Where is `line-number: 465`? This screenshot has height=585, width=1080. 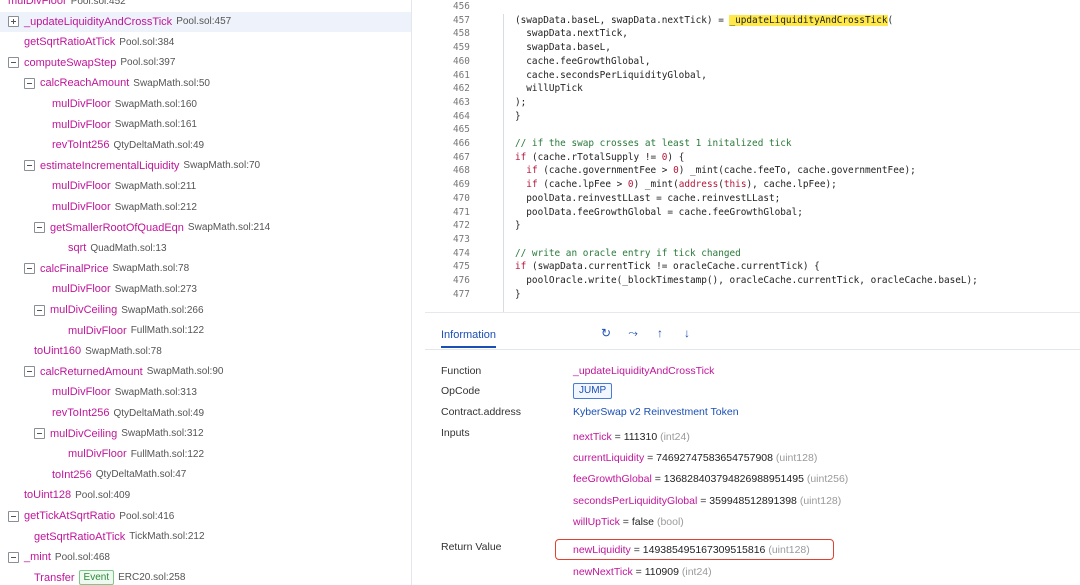 line-number: 465 is located at coordinates (461, 130).